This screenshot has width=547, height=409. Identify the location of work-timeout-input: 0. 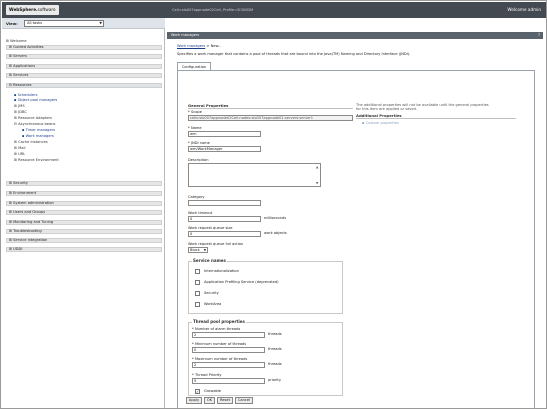
(224, 219).